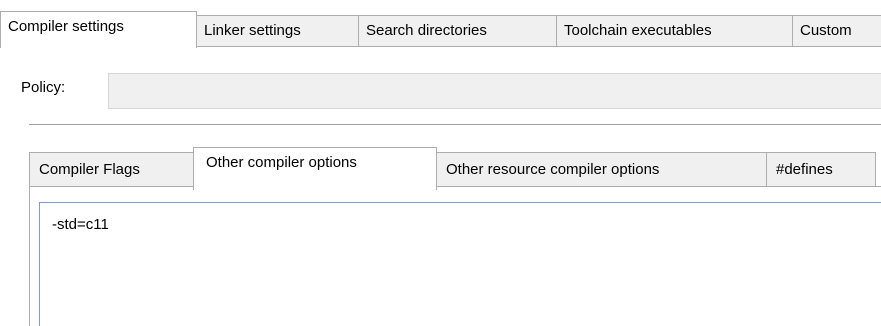 This screenshot has height=326, width=881. I want to click on tab-other-compiler-options: Other compiler options, so click(315, 168).